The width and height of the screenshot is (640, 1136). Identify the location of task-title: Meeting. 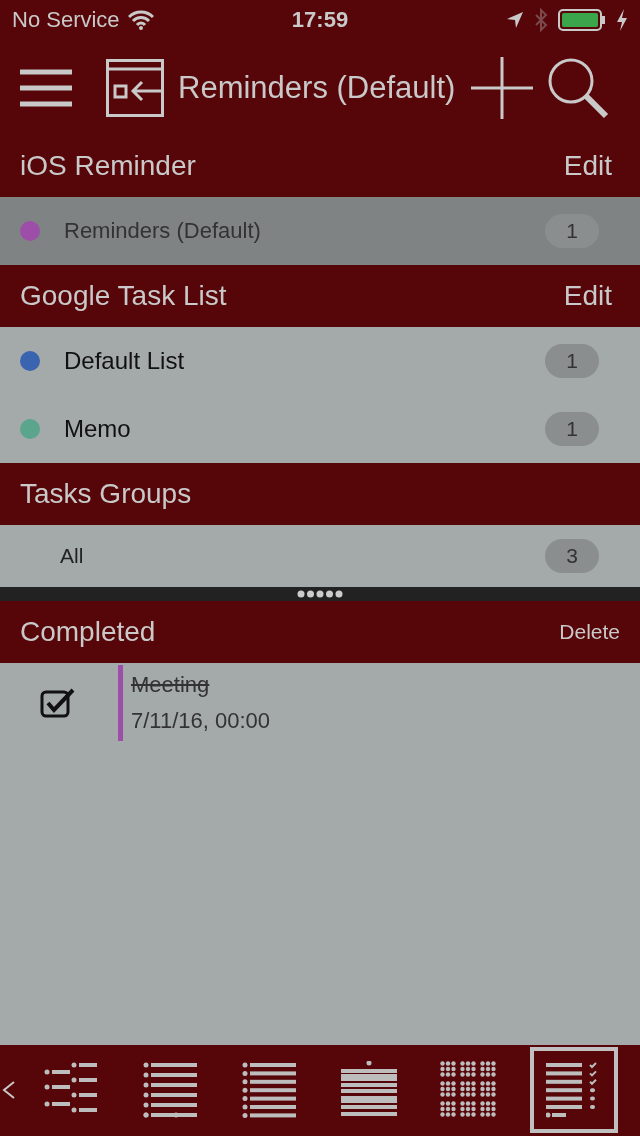
(171, 685).